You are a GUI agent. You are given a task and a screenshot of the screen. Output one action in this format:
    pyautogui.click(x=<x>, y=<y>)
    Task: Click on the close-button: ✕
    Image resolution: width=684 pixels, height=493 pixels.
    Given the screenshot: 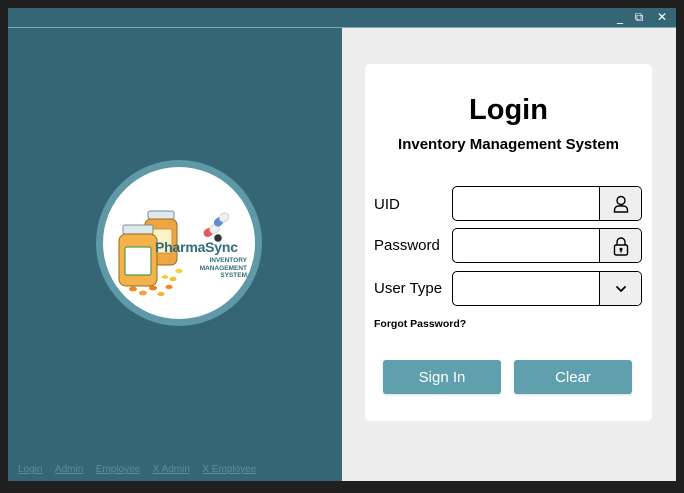 What is the action you would take?
    pyautogui.click(x=662, y=17)
    